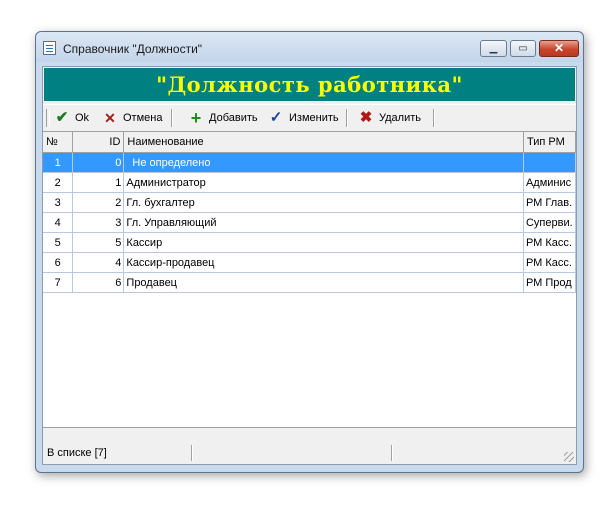 The image size is (615, 508). What do you see at coordinates (58, 142) in the screenshot?
I see `column-header-num: №` at bounding box center [58, 142].